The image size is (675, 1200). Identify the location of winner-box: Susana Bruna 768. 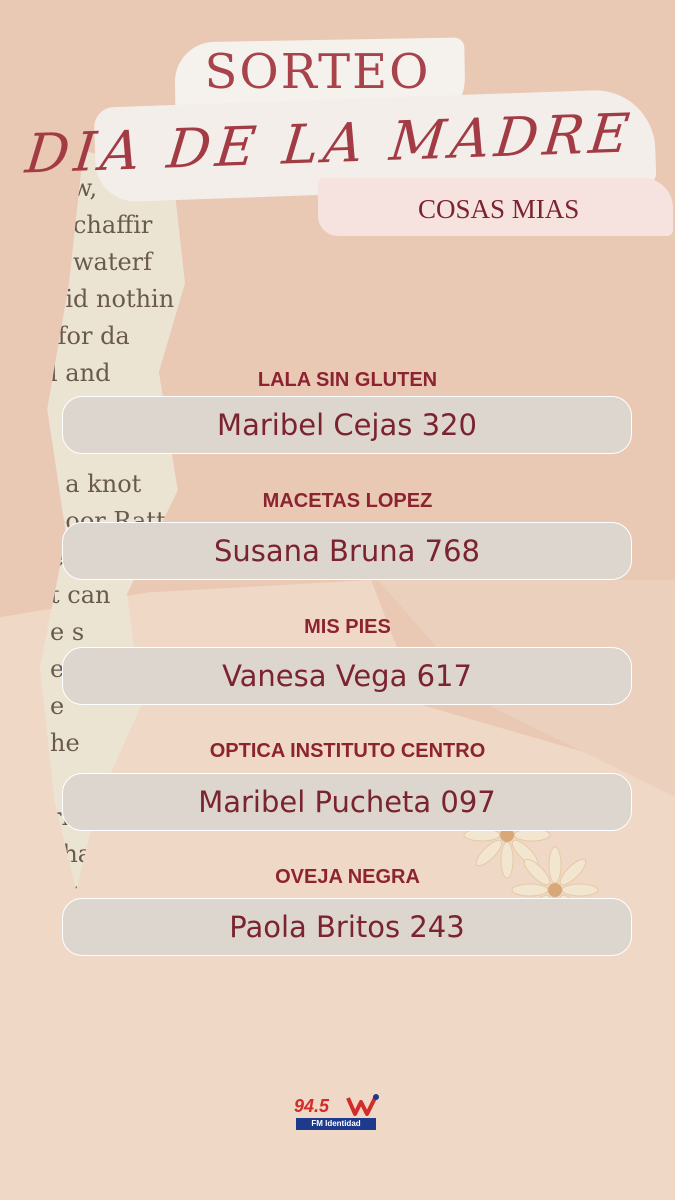
(347, 551).